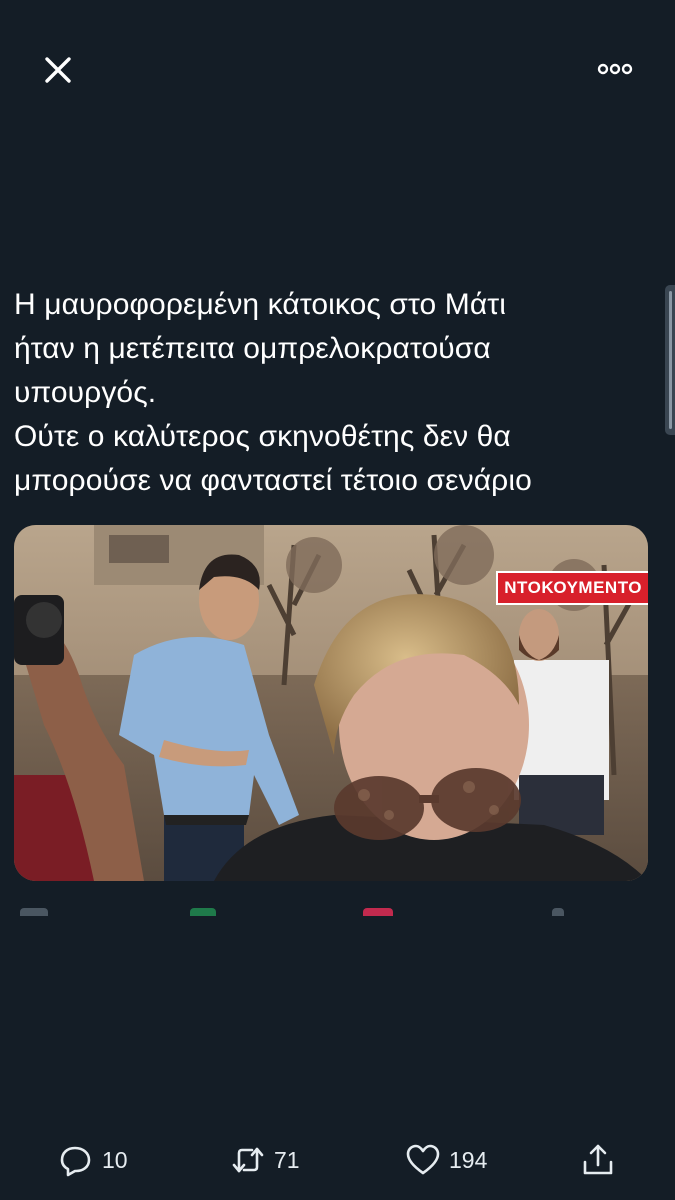  I want to click on like-count: 194, so click(468, 1159).